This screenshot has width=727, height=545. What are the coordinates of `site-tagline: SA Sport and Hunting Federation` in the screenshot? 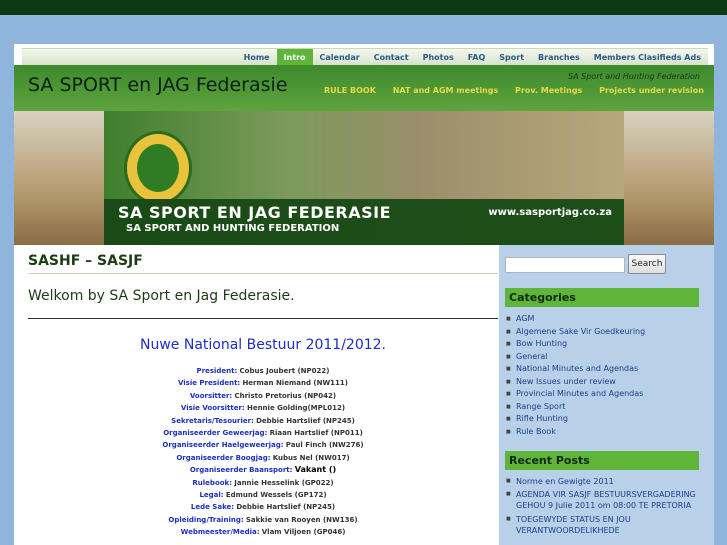 It's located at (634, 76).